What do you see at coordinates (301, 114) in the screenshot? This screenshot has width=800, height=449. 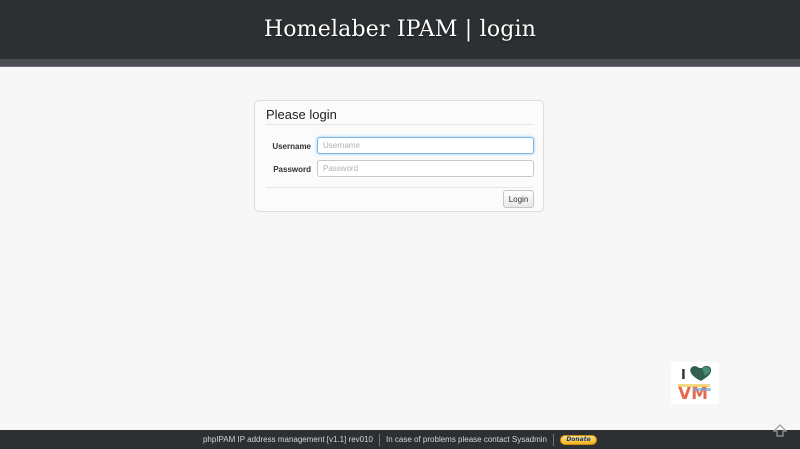 I see `login-title: Please login` at bounding box center [301, 114].